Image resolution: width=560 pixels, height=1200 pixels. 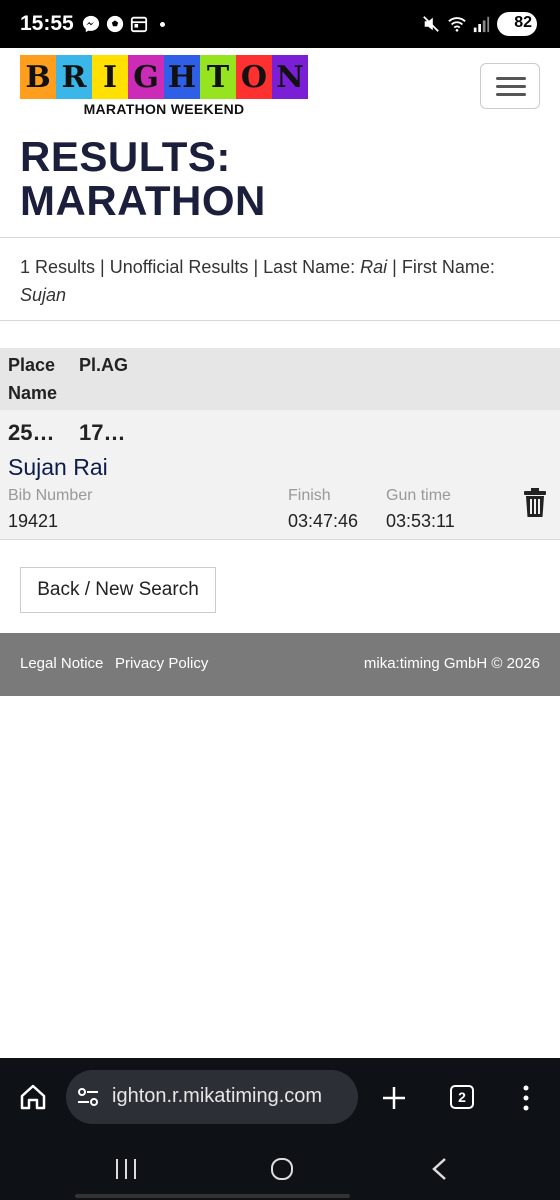 I want to click on tabs-icon: 2, so click(x=462, y=1097).